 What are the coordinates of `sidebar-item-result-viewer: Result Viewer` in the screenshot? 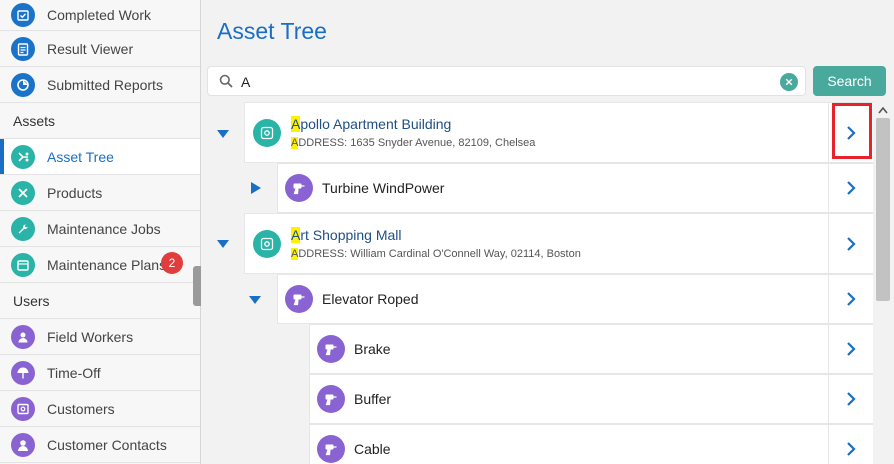 It's located at (100, 49).